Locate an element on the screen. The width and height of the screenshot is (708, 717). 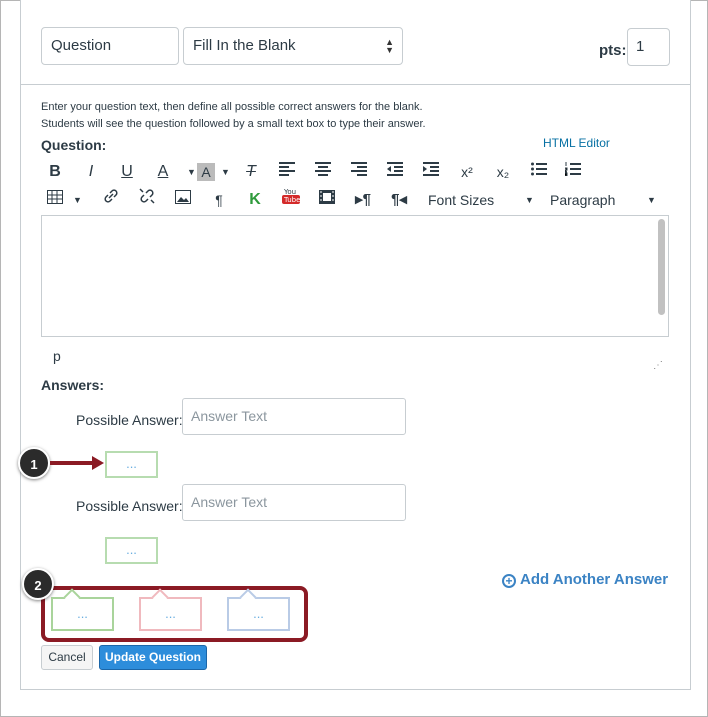
question-type-select: Fill In the Blank ▲ ▼ is located at coordinates (293, 46).